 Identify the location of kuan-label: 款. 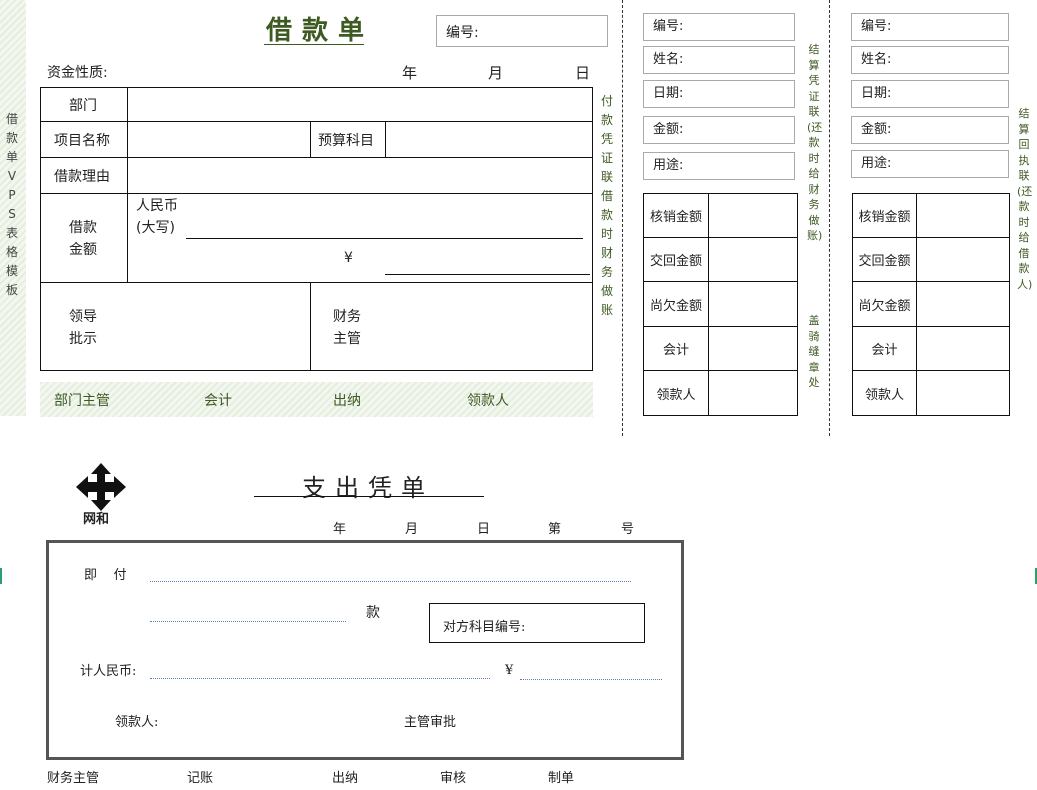
(373, 613).